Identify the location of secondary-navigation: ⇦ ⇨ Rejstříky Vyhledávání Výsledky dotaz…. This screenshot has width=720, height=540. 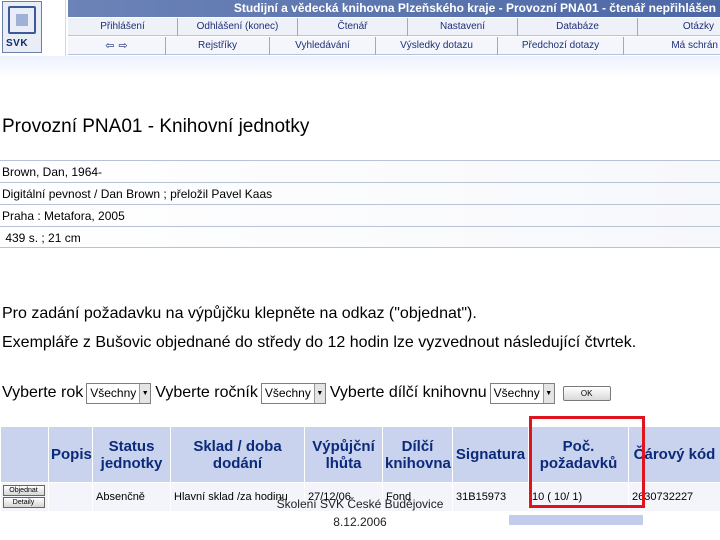
(394, 46).